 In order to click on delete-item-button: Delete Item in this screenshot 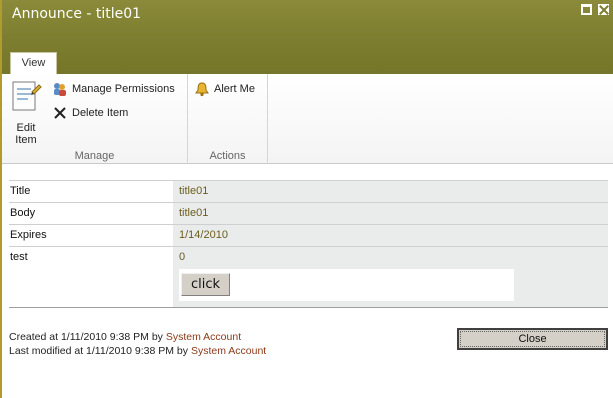, I will do `click(90, 113)`.